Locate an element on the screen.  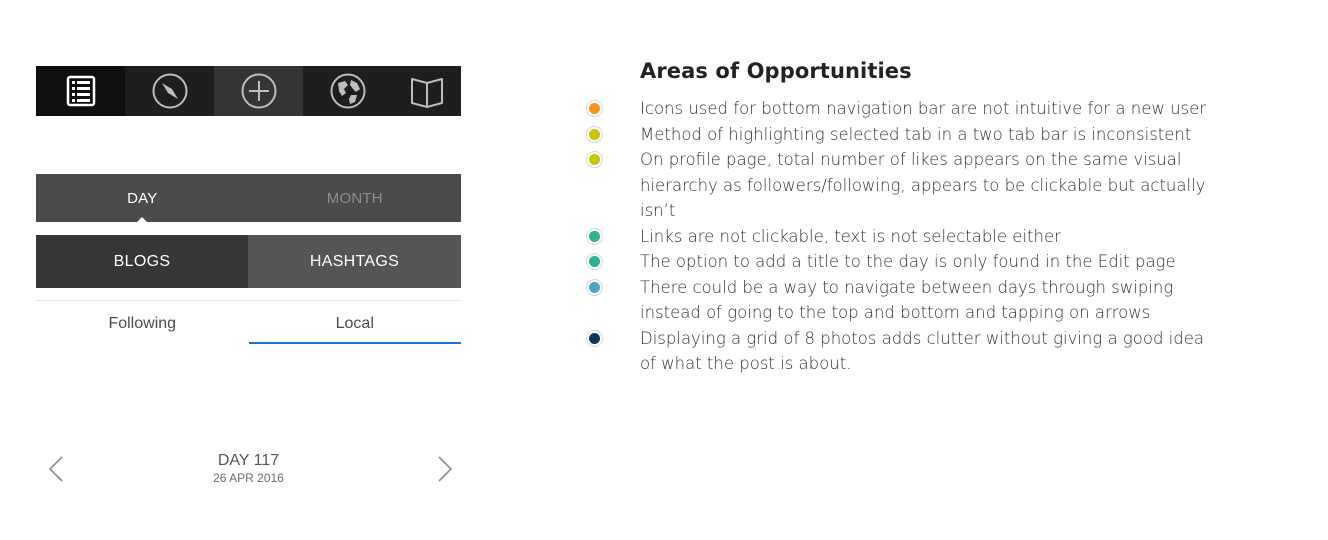
tab-local: Local is located at coordinates (355, 323).